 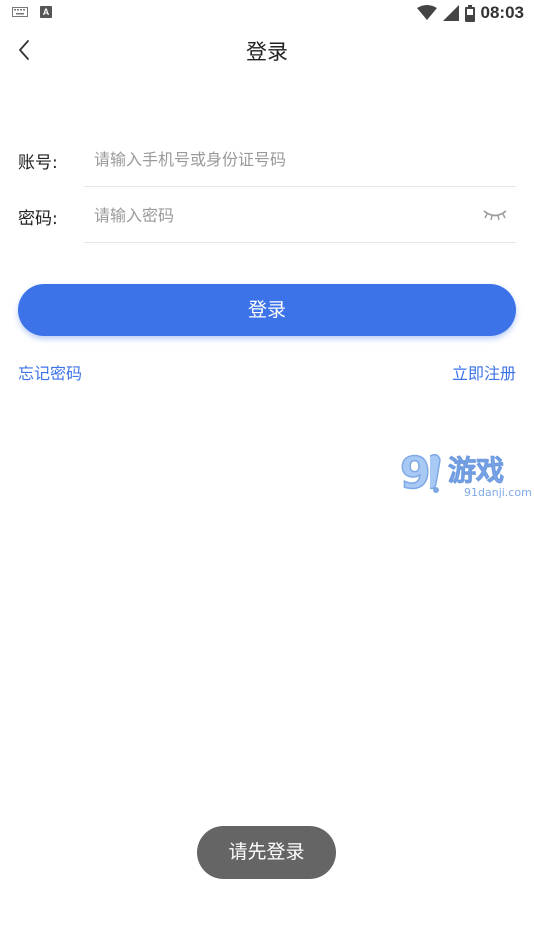 I want to click on account-input, so click(x=300, y=159).